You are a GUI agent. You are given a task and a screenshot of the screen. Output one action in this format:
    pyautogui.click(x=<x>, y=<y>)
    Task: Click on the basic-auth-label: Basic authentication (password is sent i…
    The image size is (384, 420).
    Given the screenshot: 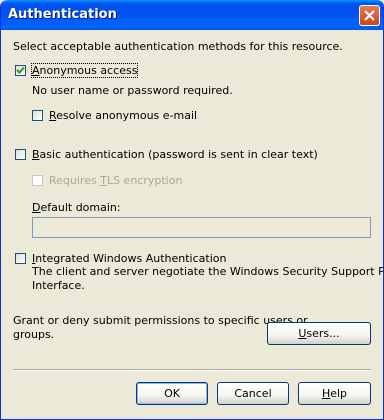 What is the action you would take?
    pyautogui.click(x=175, y=154)
    